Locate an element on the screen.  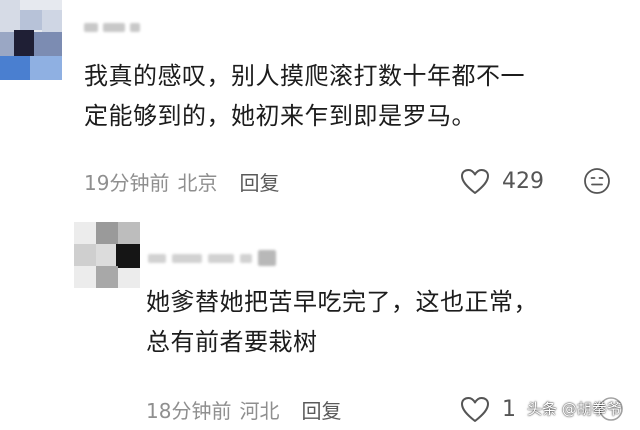
comment-time: 18分钟前 is located at coordinates (189, 410).